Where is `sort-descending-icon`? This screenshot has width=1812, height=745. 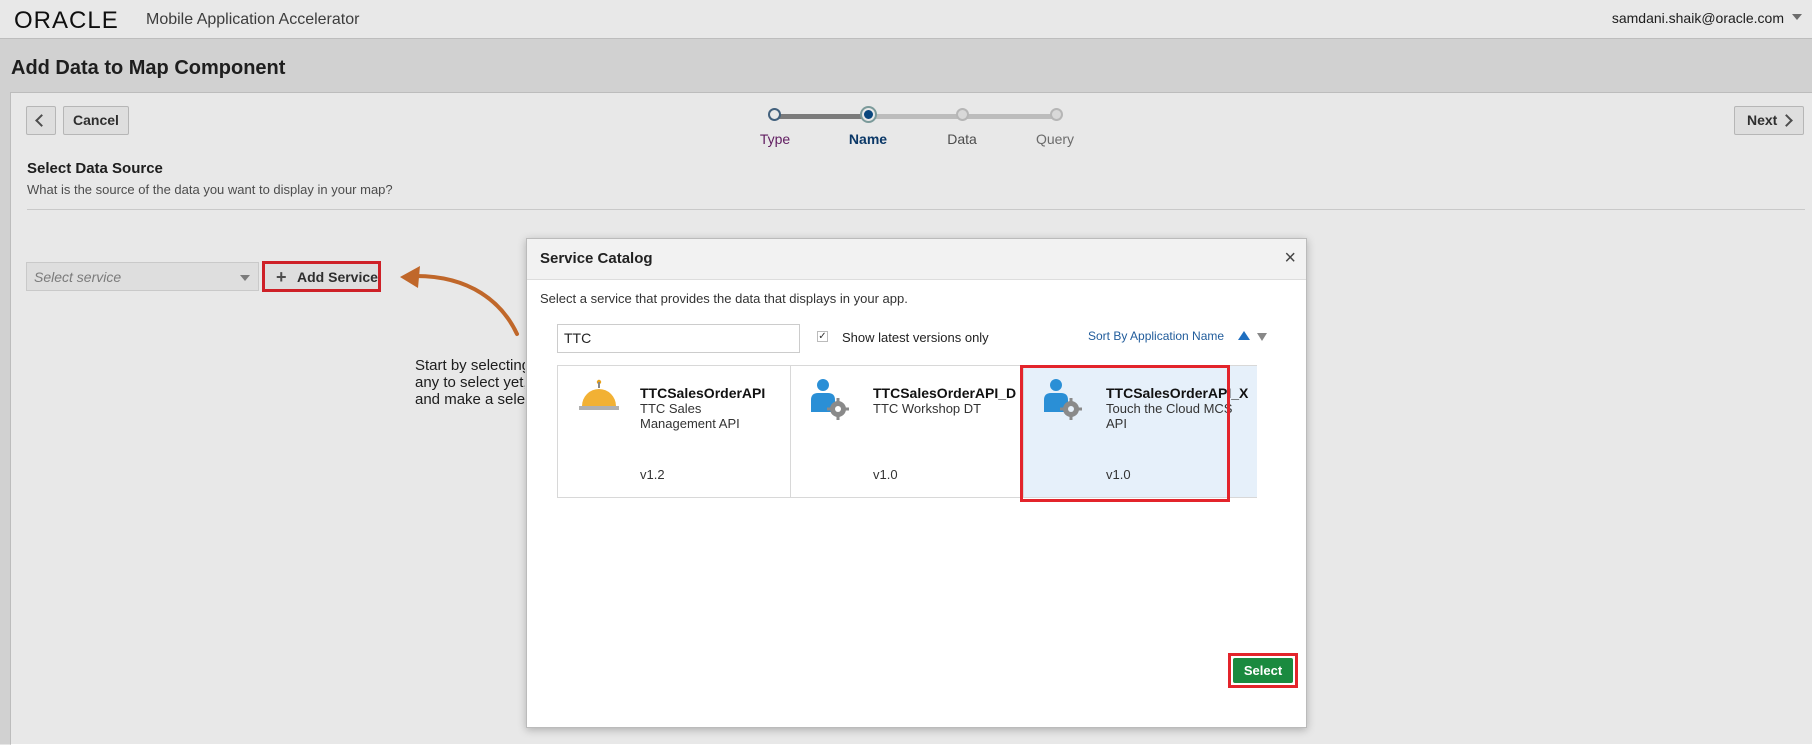 sort-descending-icon is located at coordinates (1262, 337).